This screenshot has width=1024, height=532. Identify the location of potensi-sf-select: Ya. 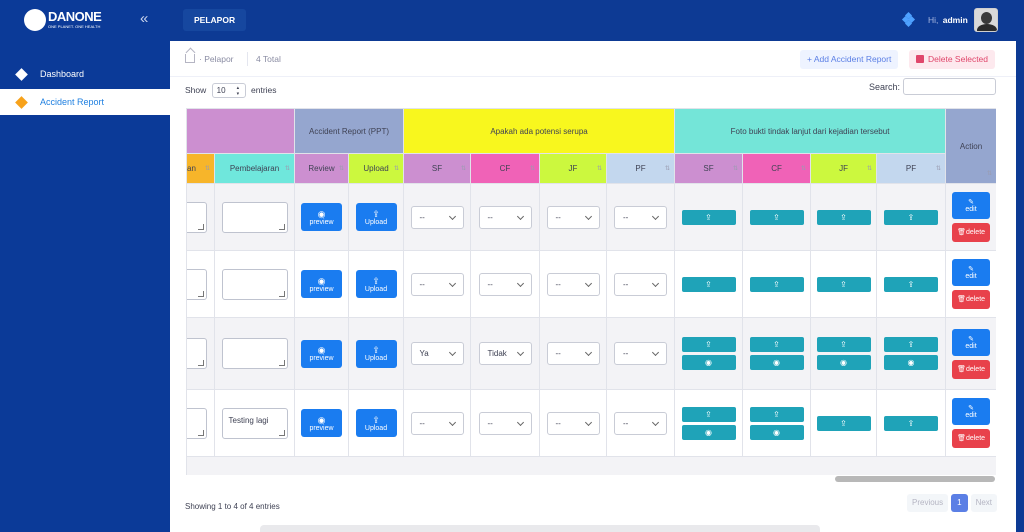
(437, 353).